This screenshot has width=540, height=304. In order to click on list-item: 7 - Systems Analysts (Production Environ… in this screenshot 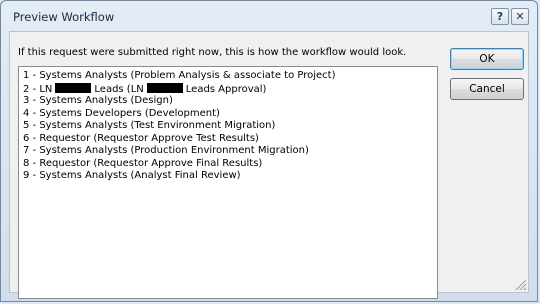, I will do `click(228, 151)`.